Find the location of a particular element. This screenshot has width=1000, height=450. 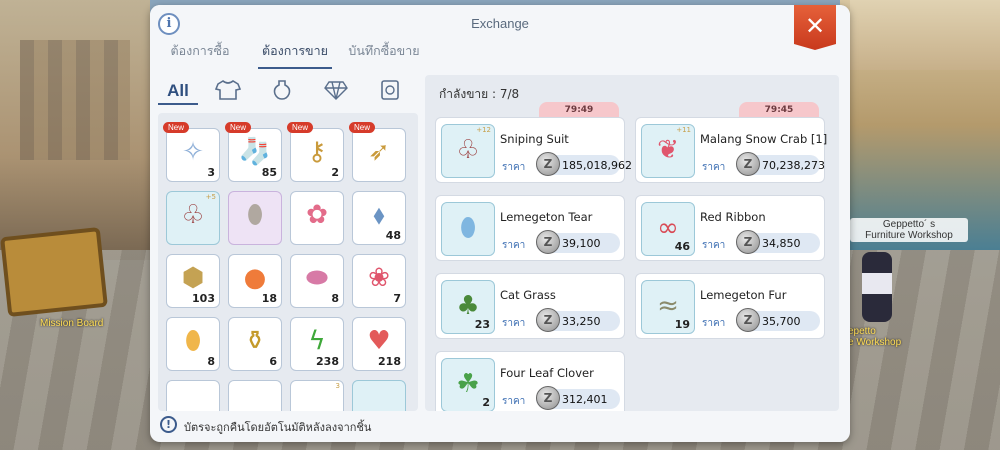

npc-name-line1: Geppetto´ s is located at coordinates (909, 224).